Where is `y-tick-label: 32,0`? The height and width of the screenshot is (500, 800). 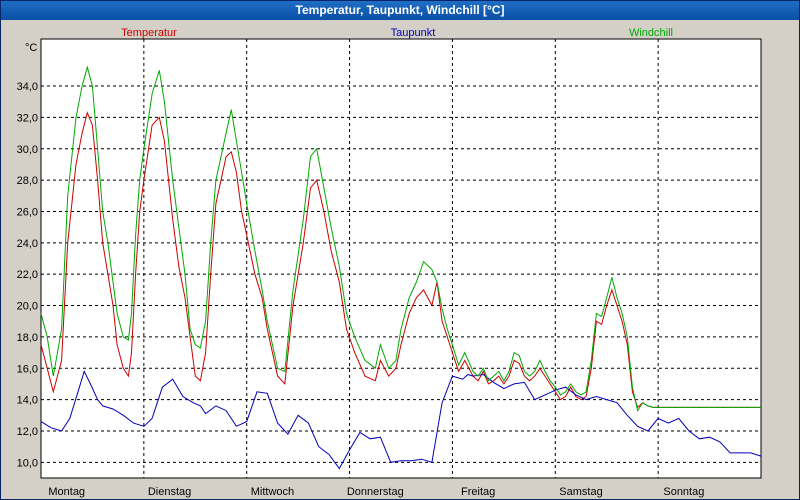 y-tick-label: 32,0 is located at coordinates (27, 118).